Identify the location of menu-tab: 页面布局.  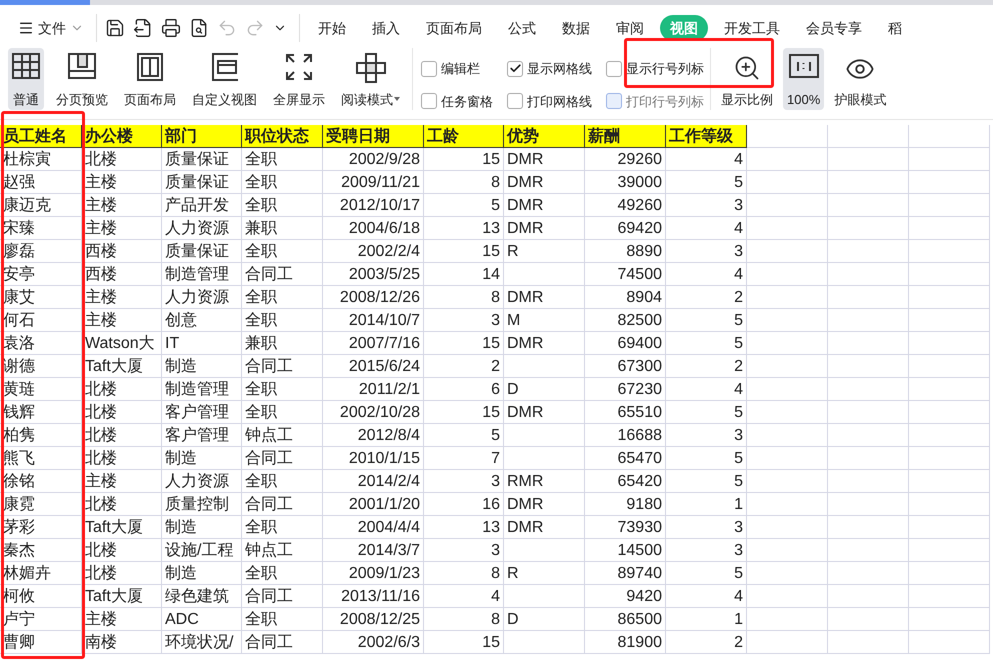
(454, 28).